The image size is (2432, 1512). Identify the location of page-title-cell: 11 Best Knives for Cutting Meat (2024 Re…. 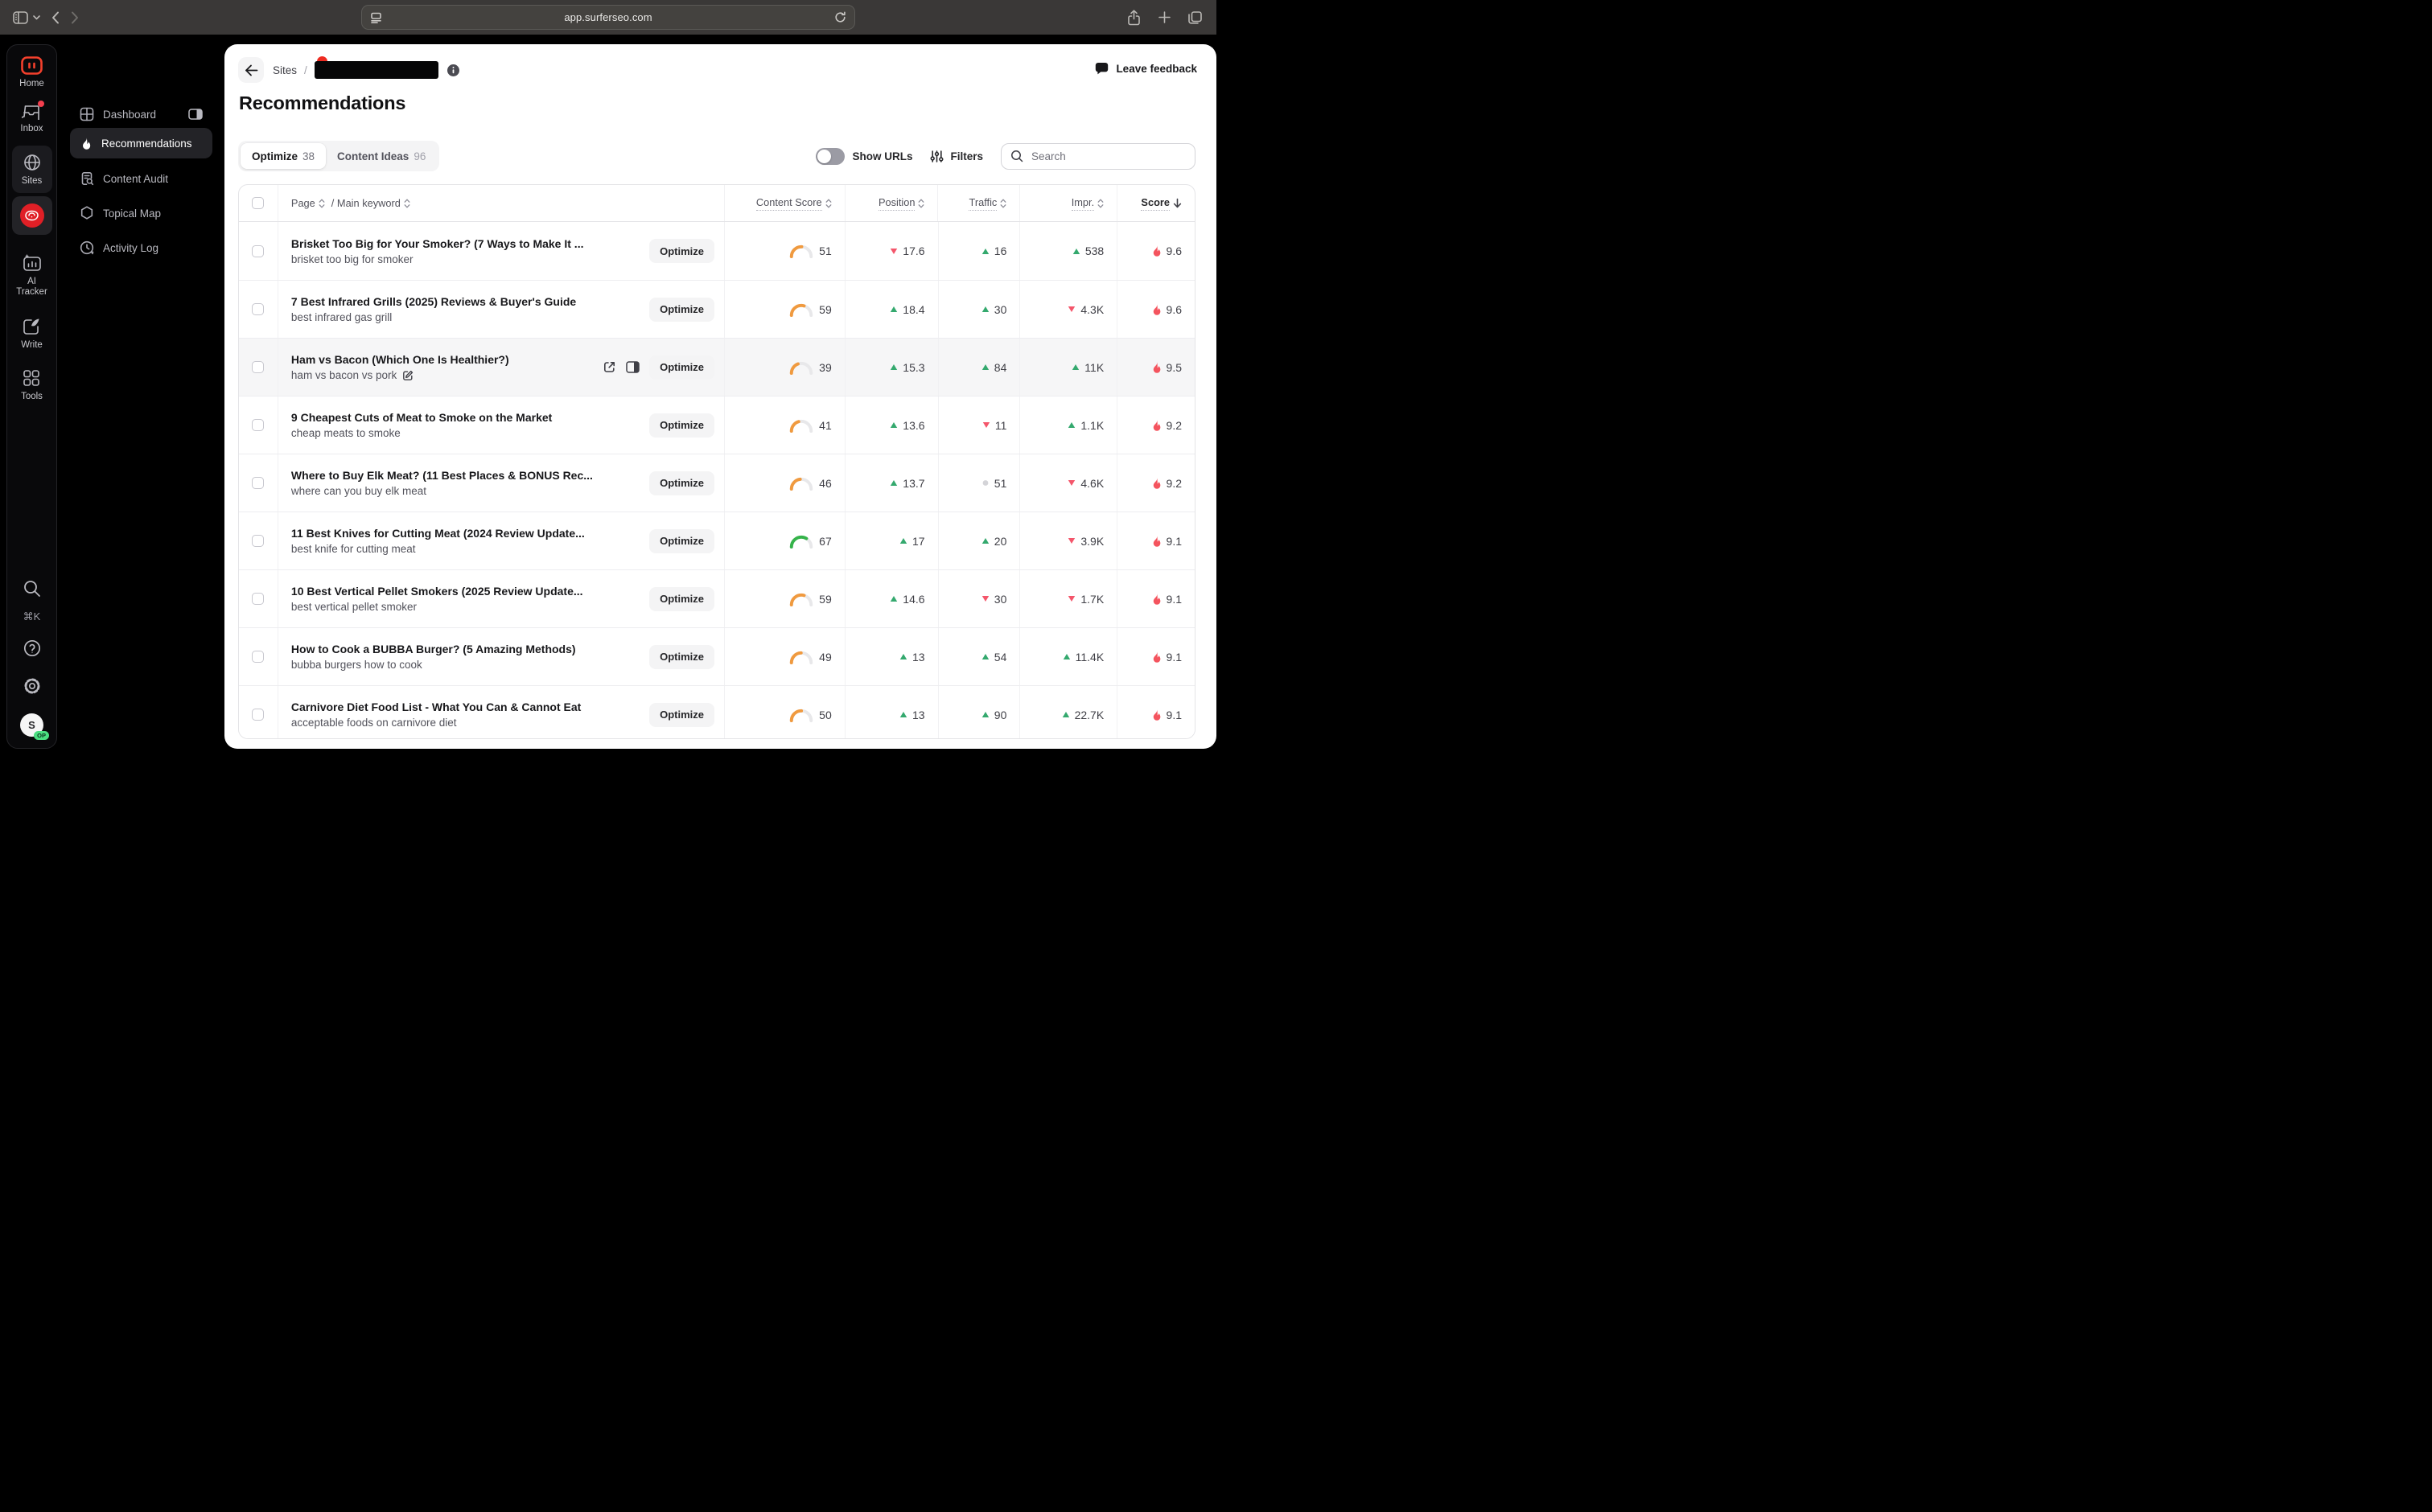
(438, 534).